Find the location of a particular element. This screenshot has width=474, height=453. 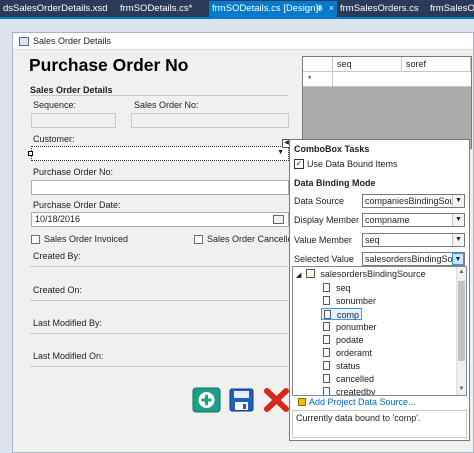

save-button is located at coordinates (241, 400).